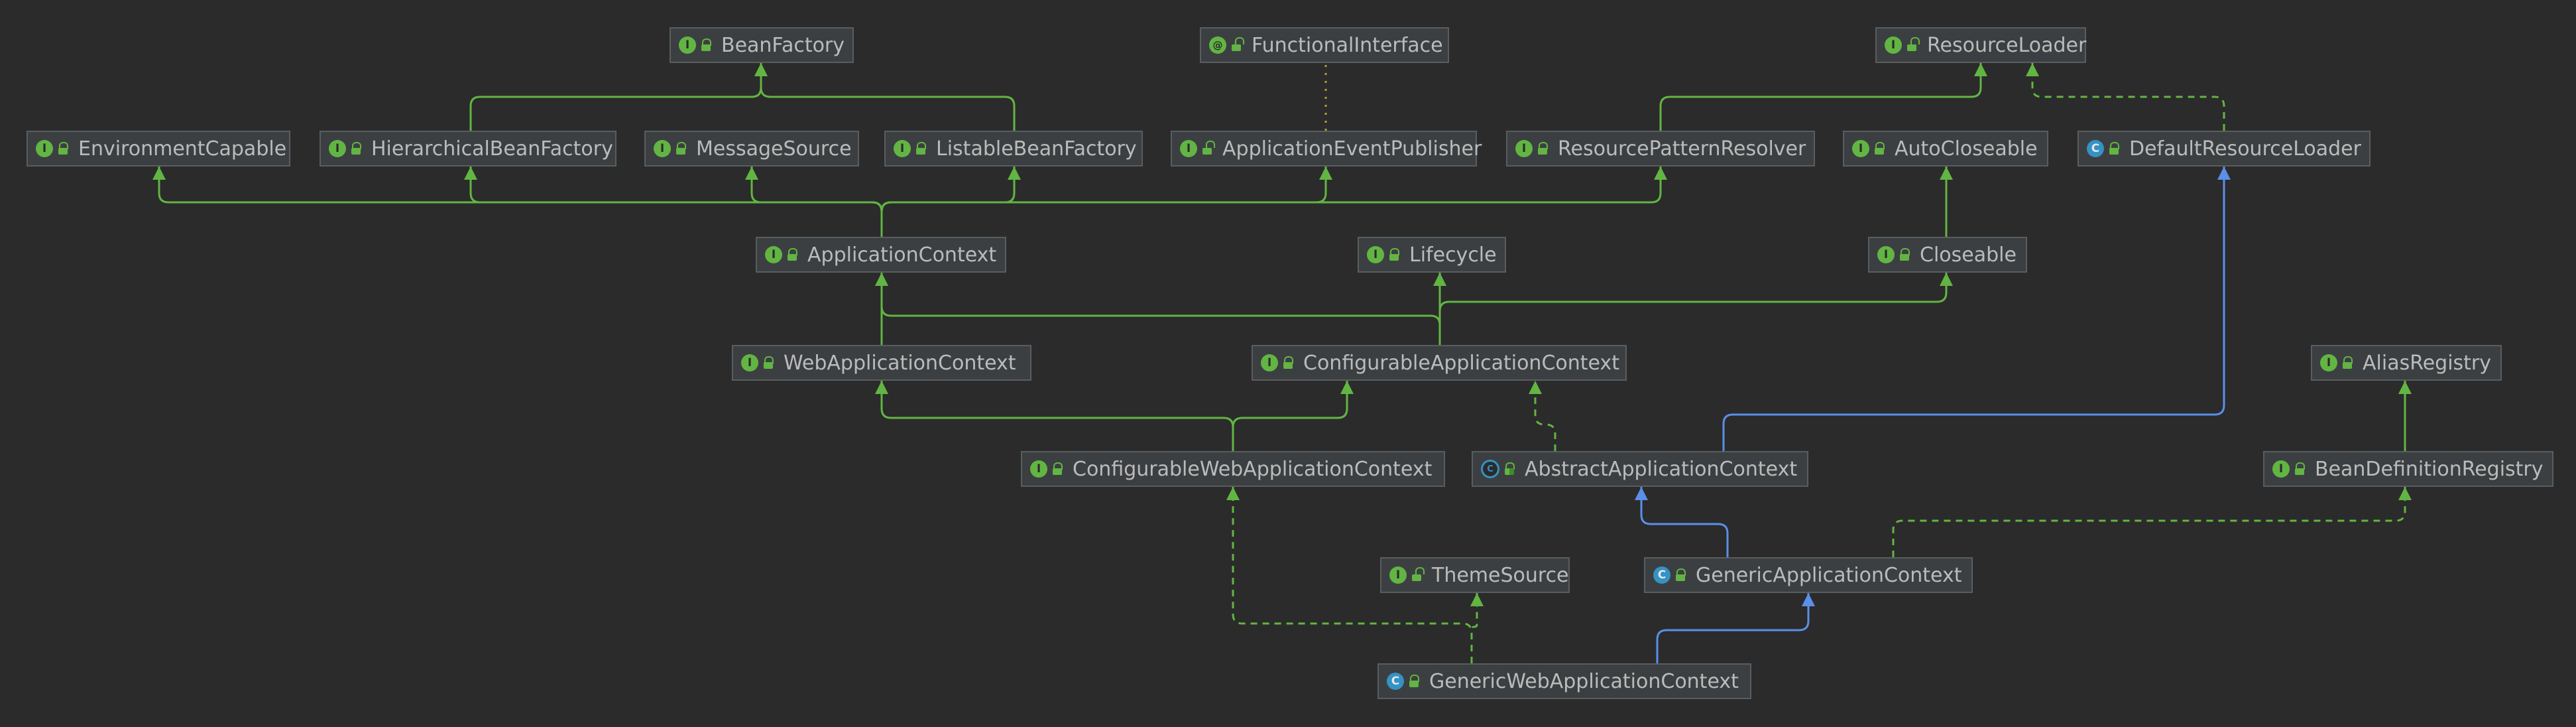  I want to click on node-label: ListableBeanFactory, so click(1037, 149).